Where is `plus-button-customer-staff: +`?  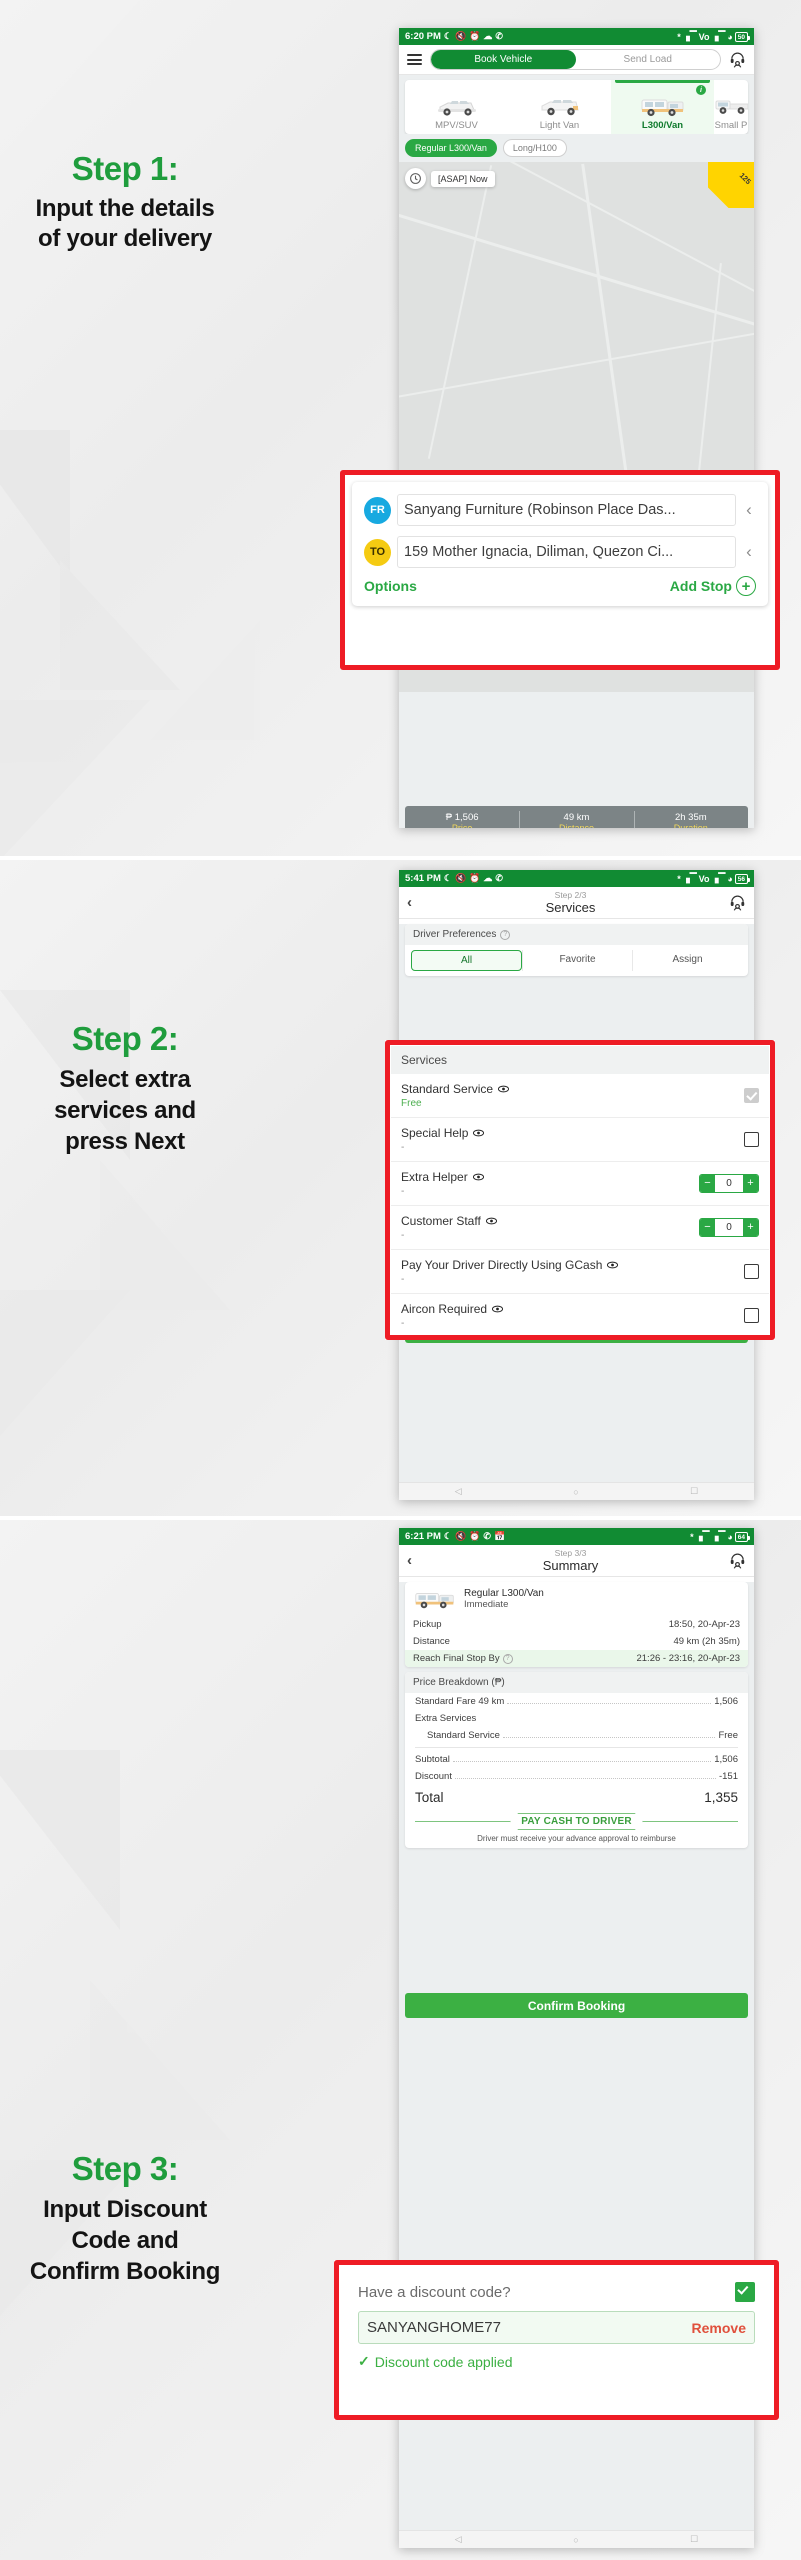
plus-button-customer-staff: + is located at coordinates (750, 1227).